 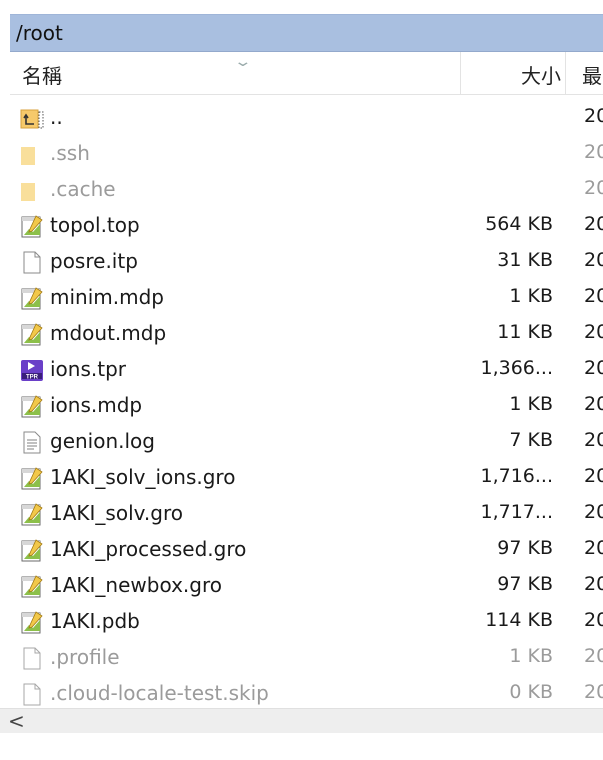 I want to click on file-name: mdout.mdp, so click(x=108, y=333).